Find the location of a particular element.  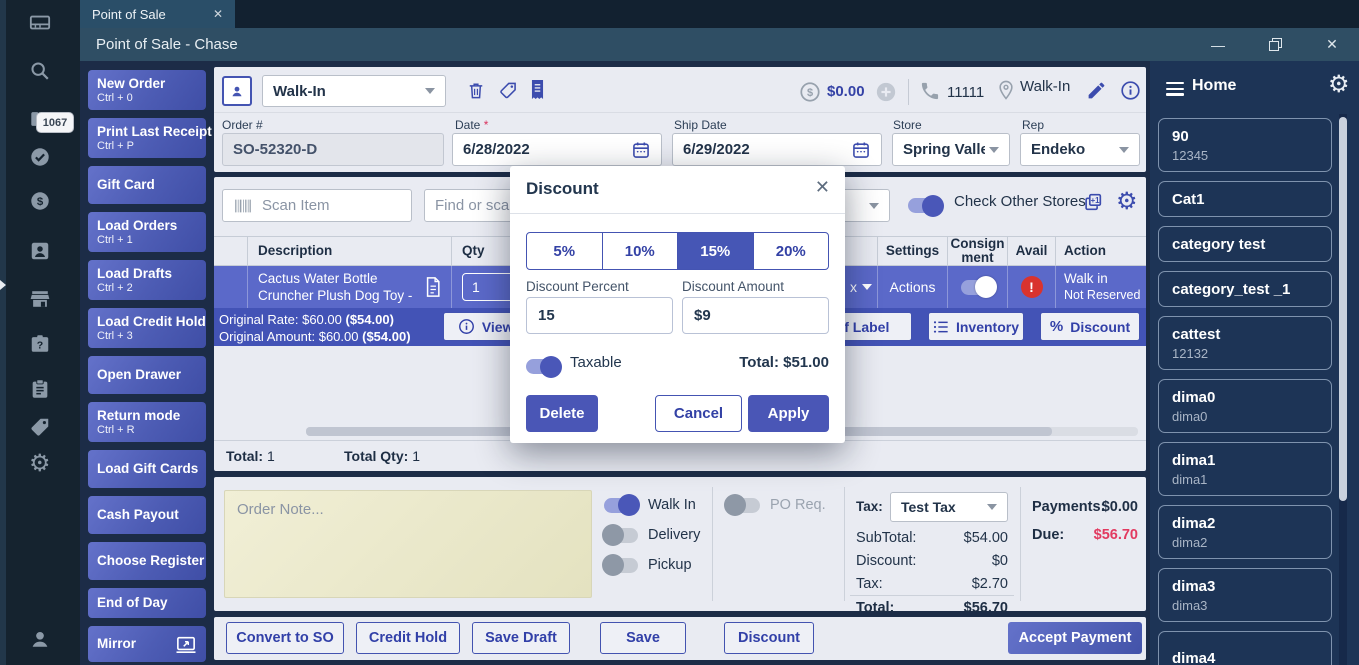

settings-gear-icon: ⚙ is located at coordinates (40, 464).